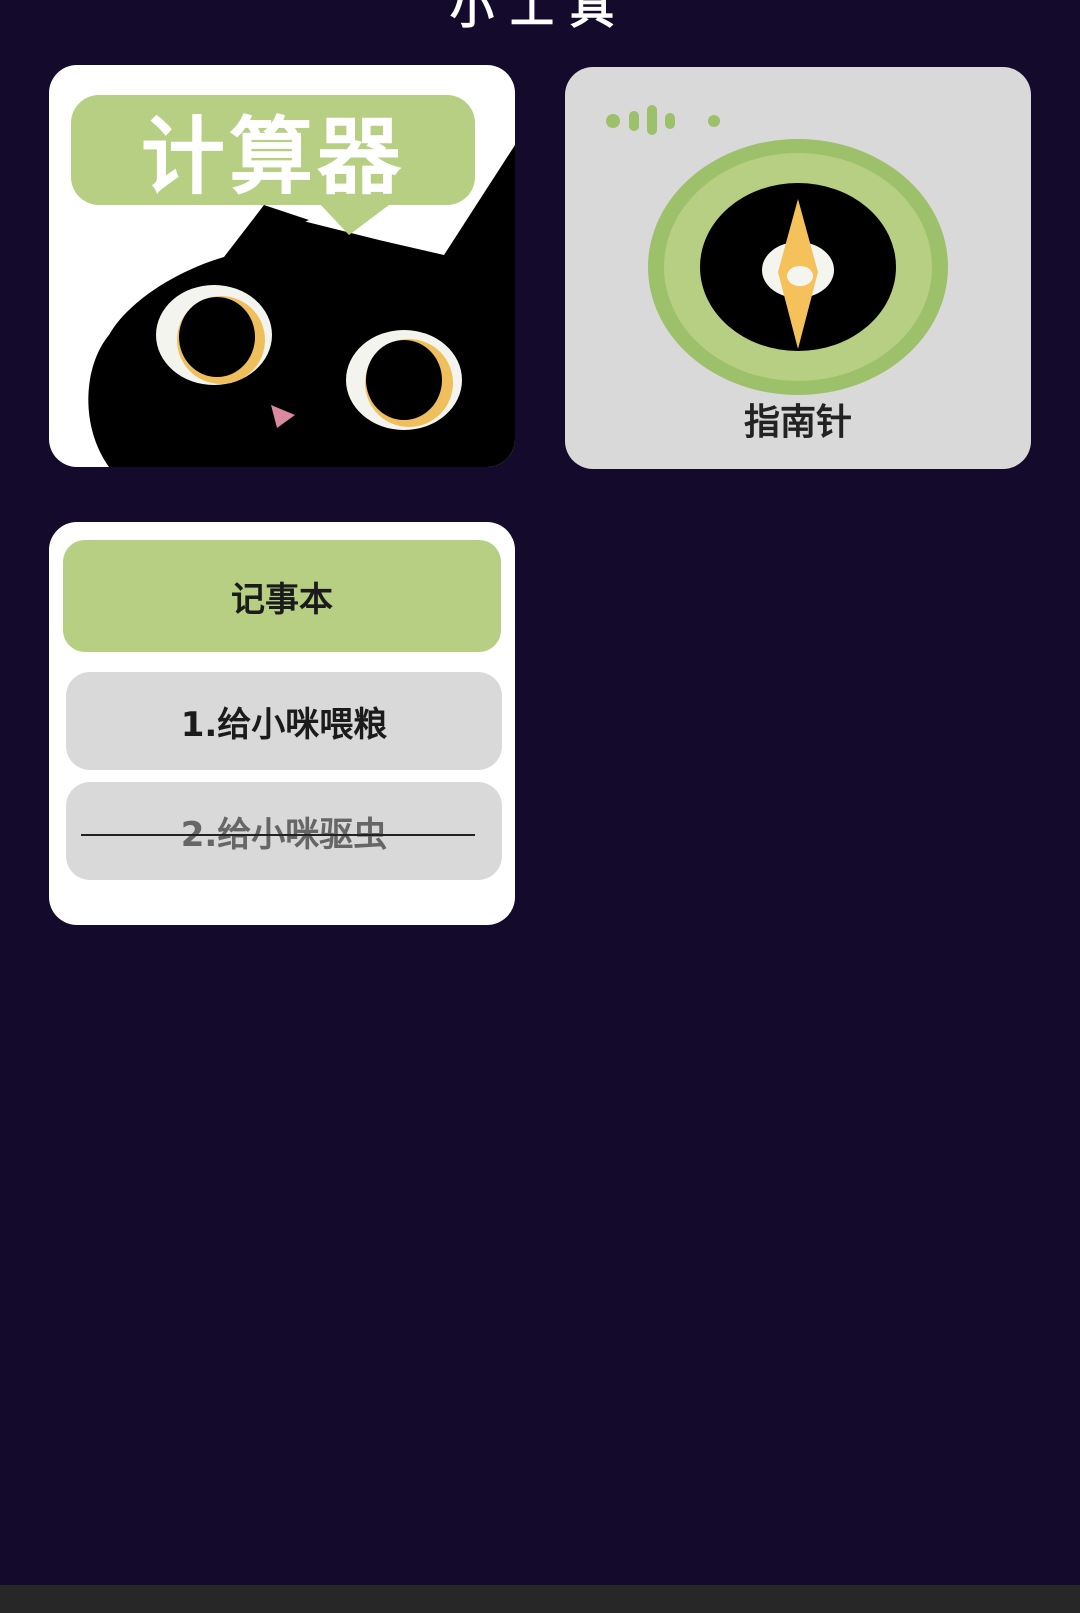 This screenshot has width=1080, height=1613. Describe the element at coordinates (800, 276) in the screenshot. I see `compass-pivot` at that location.